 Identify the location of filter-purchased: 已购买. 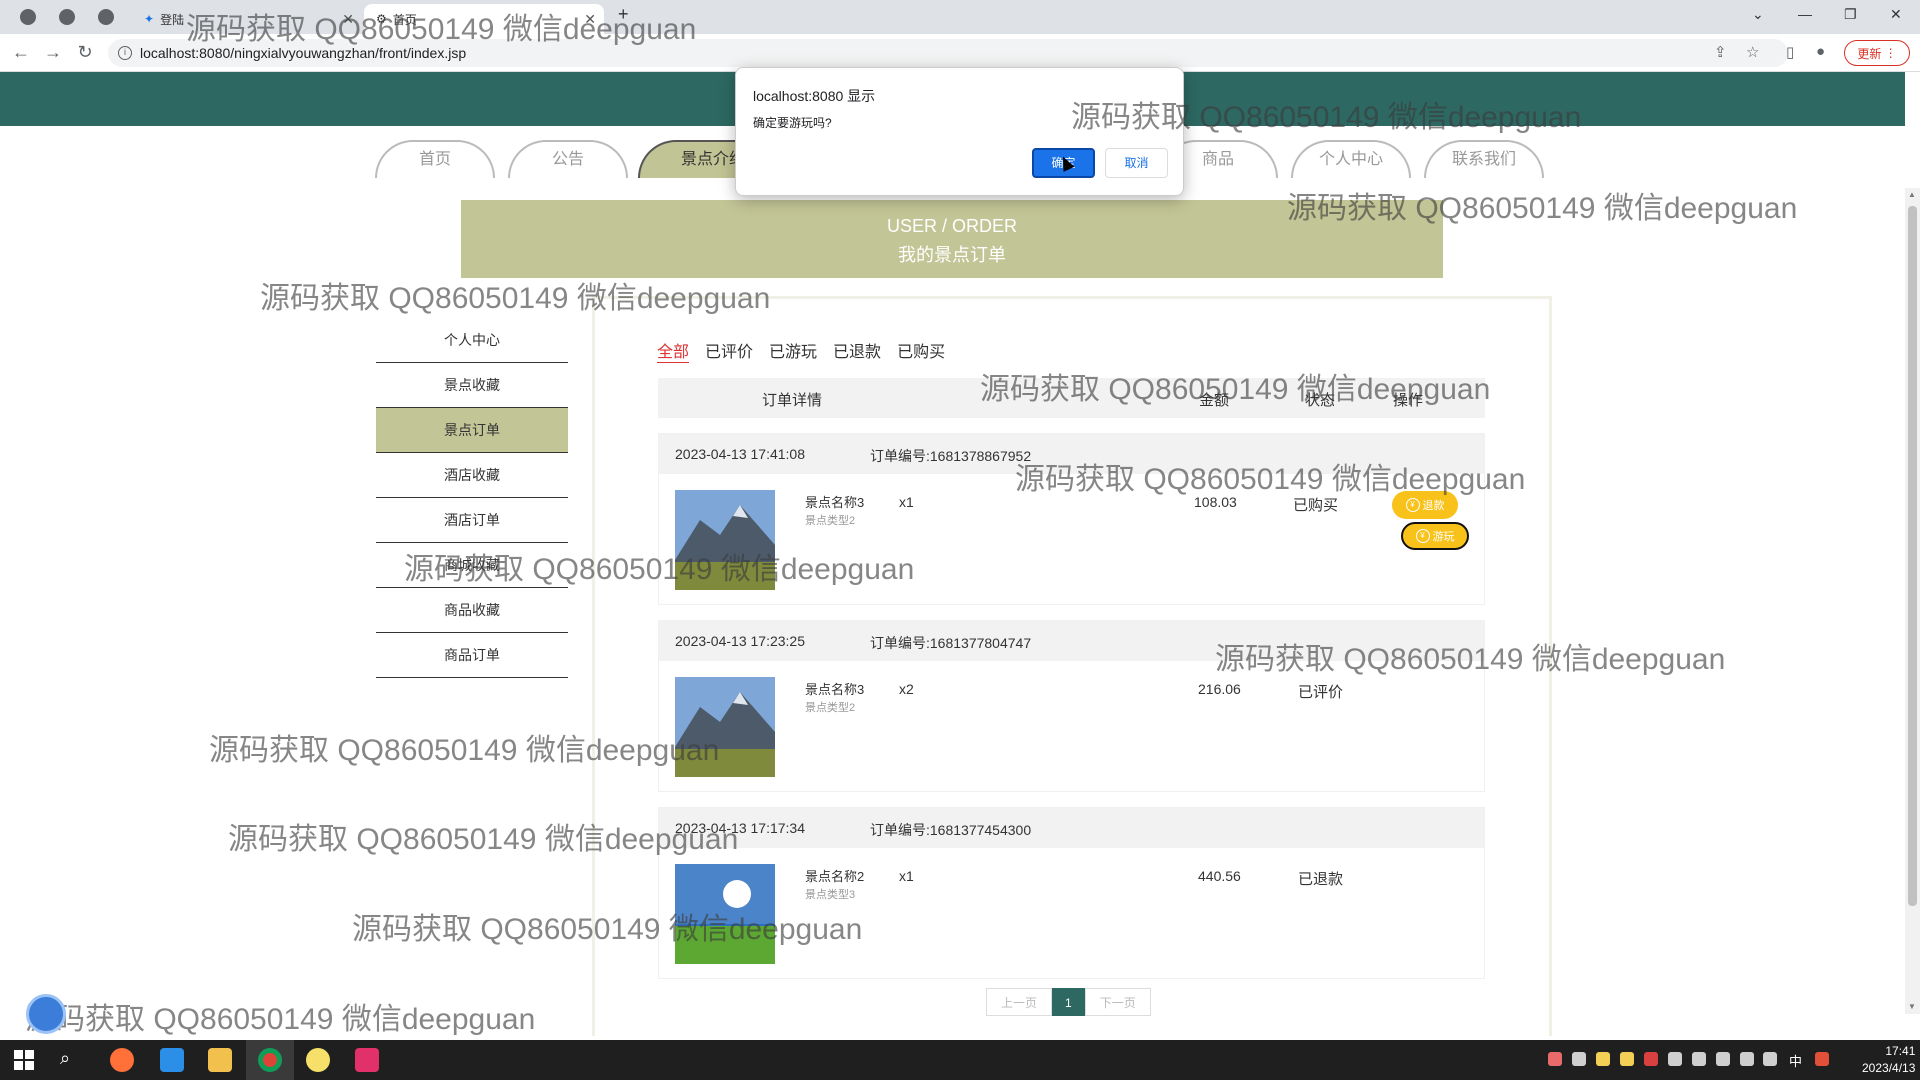
(921, 350).